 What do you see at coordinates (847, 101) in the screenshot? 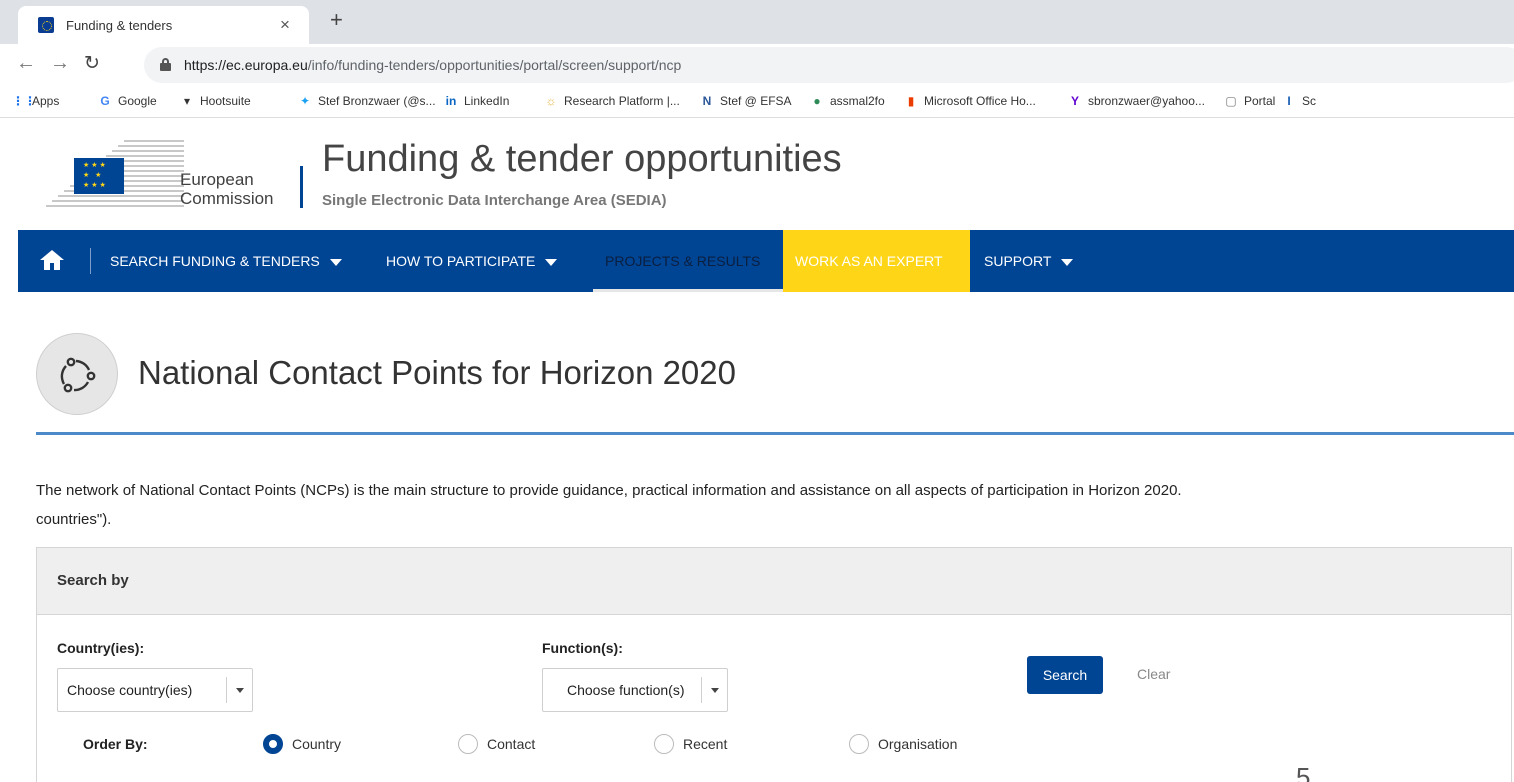
I see `bookmark-globe: ● assmal2fo` at bounding box center [847, 101].